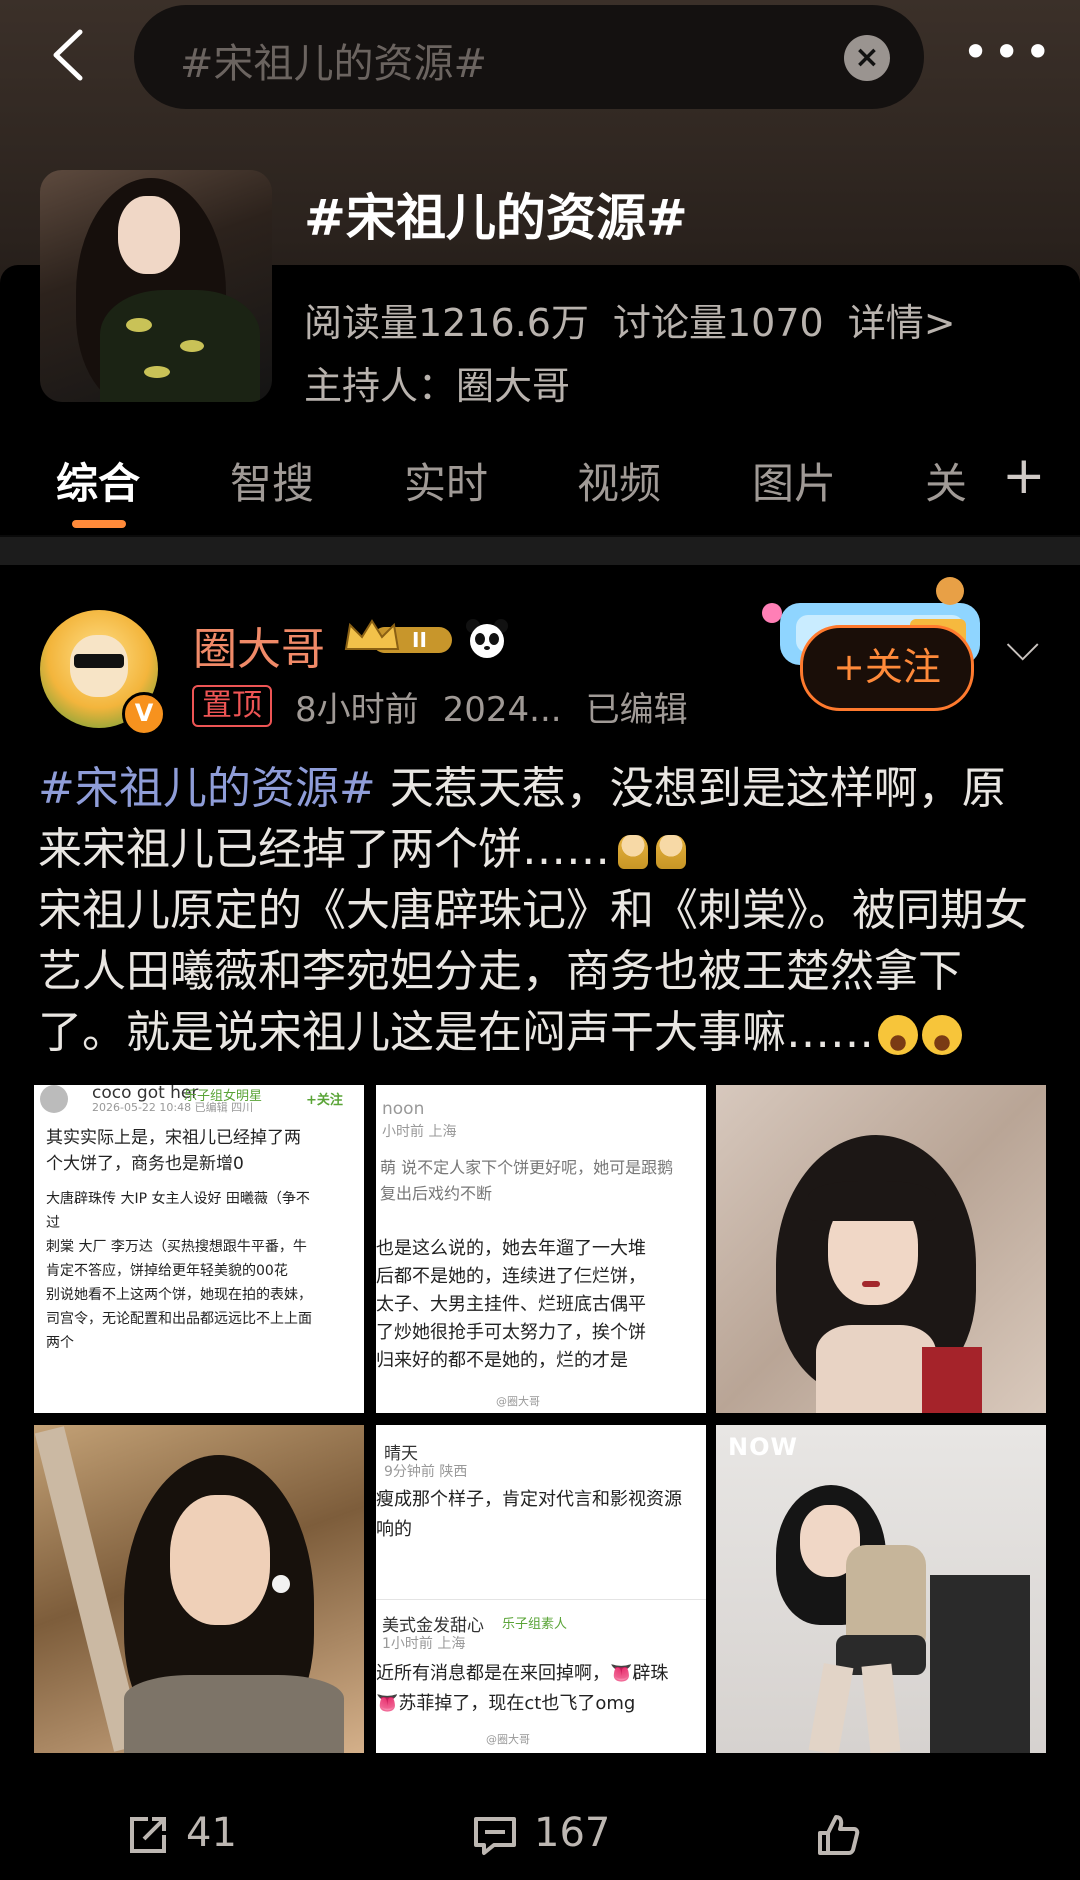  I want to click on sc3-line: 瘦成那个样子，肯定对代言和影视资源, so click(529, 1499).